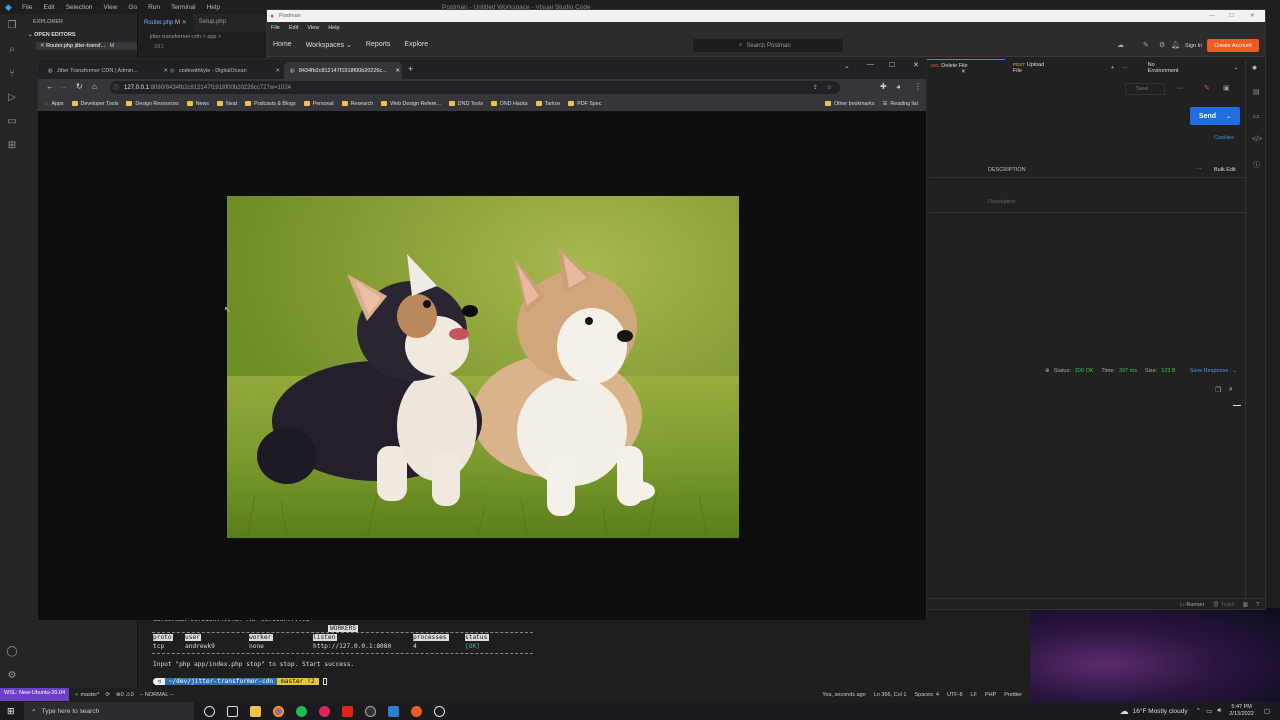  Describe the element at coordinates (1198, 711) in the screenshot. I see `tray-chevron-icon: ⌃` at that location.